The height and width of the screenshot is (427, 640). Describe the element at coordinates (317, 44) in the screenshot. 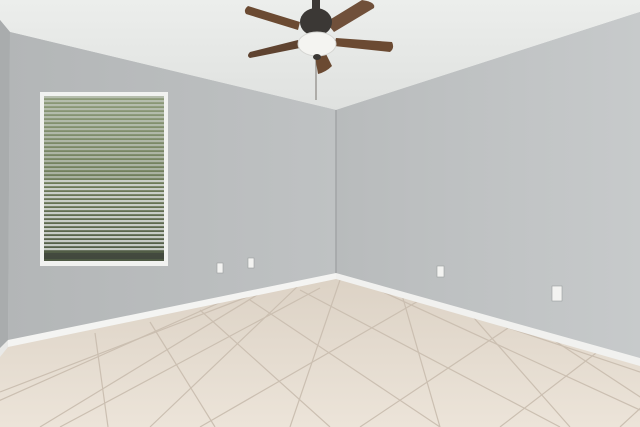

I see `fan-light-globe` at that location.